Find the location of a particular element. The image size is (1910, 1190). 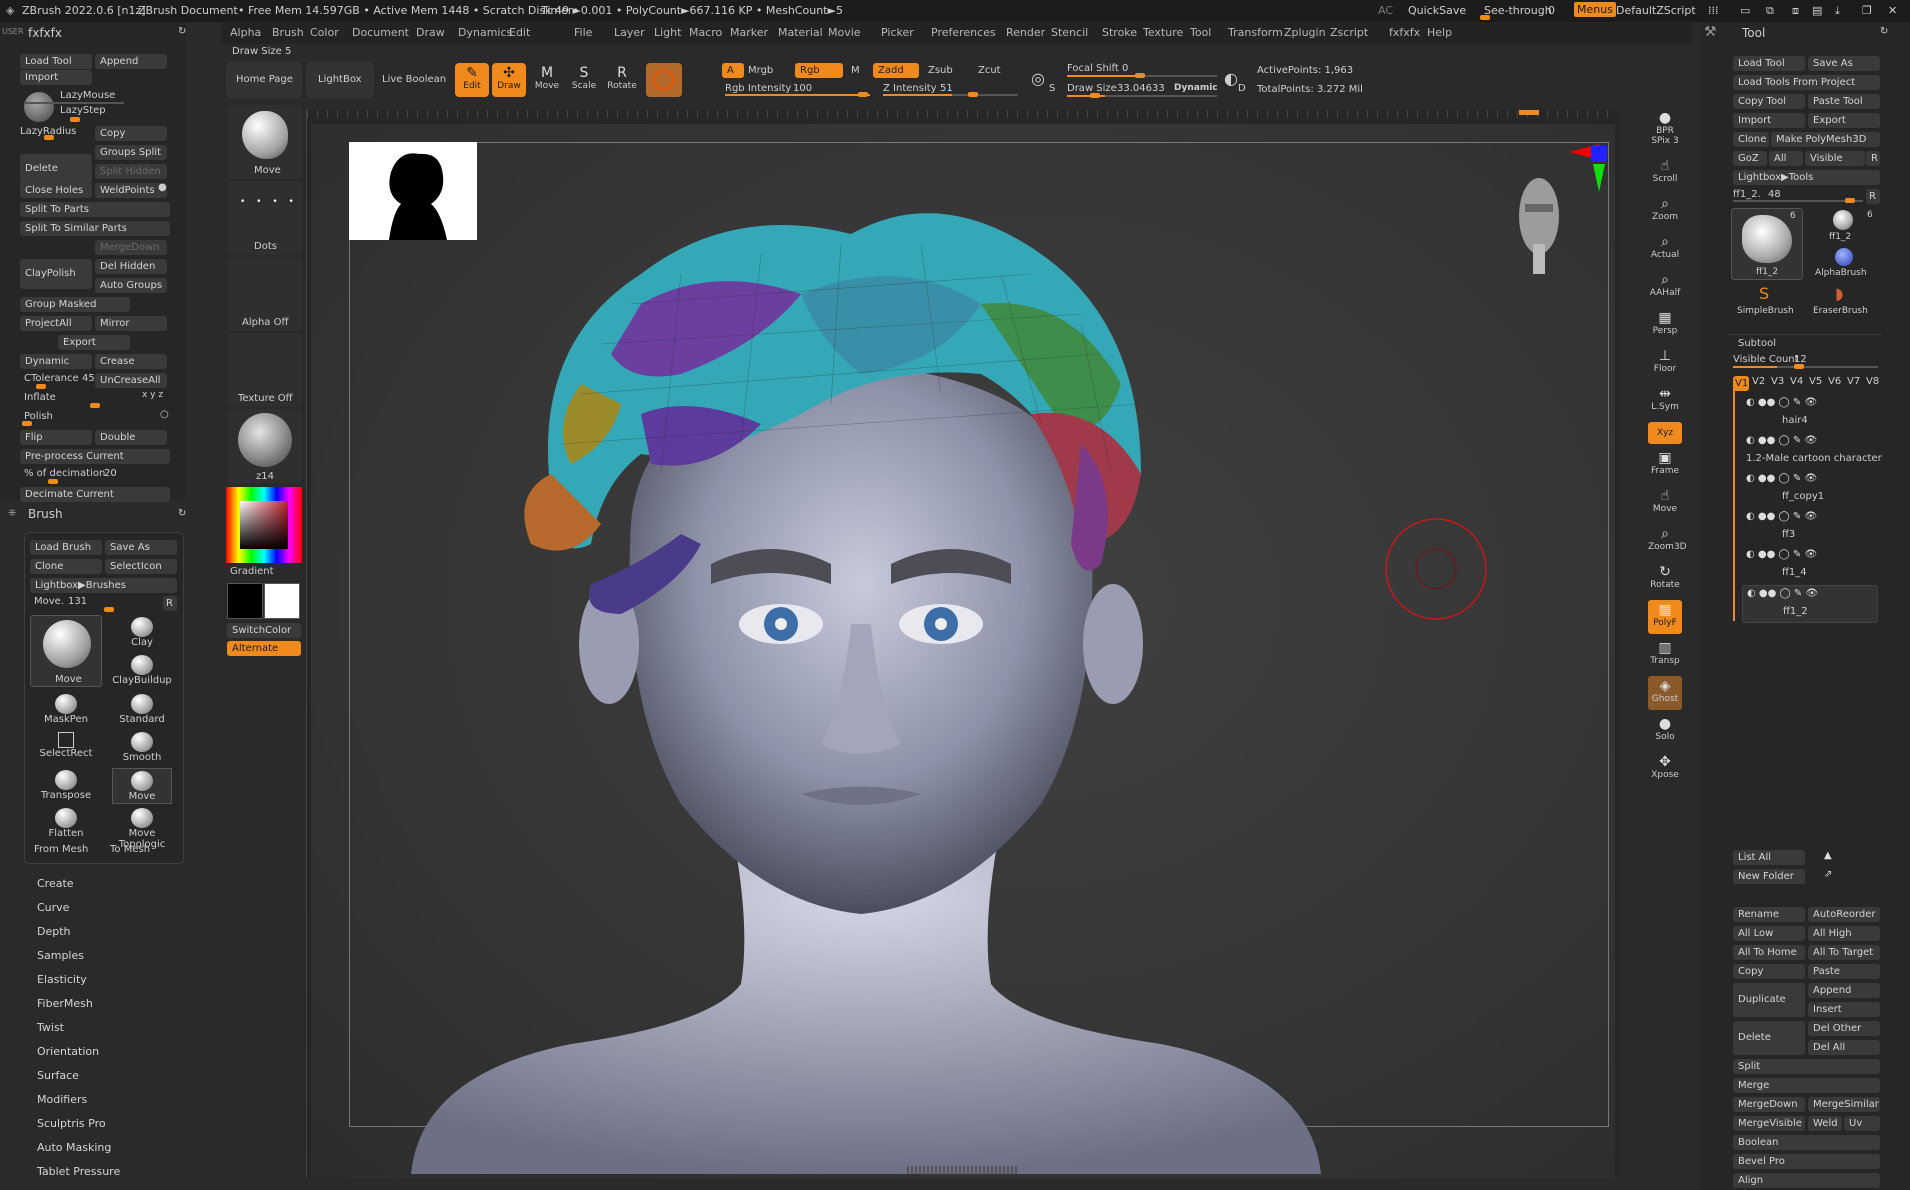

shelf-move: ☝ Move is located at coordinates (1665, 503).